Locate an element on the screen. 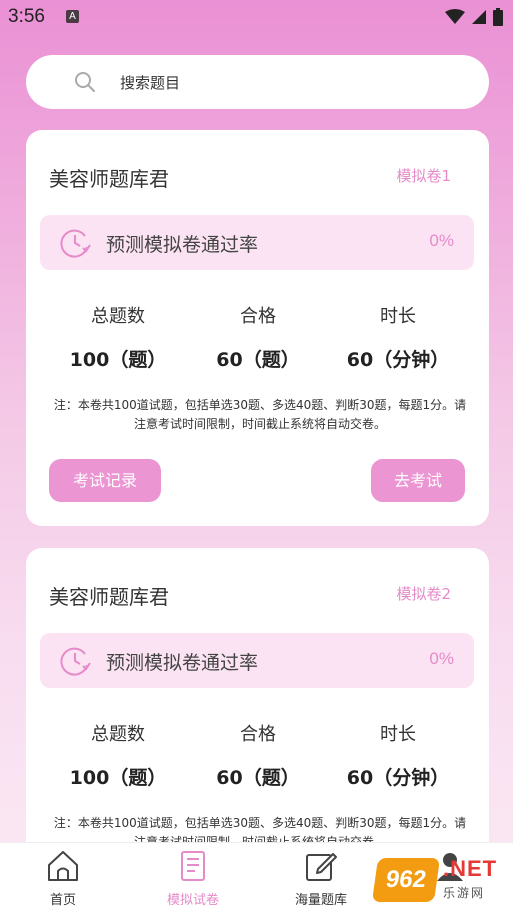  tab-label: 模拟试卷 is located at coordinates (192, 900).